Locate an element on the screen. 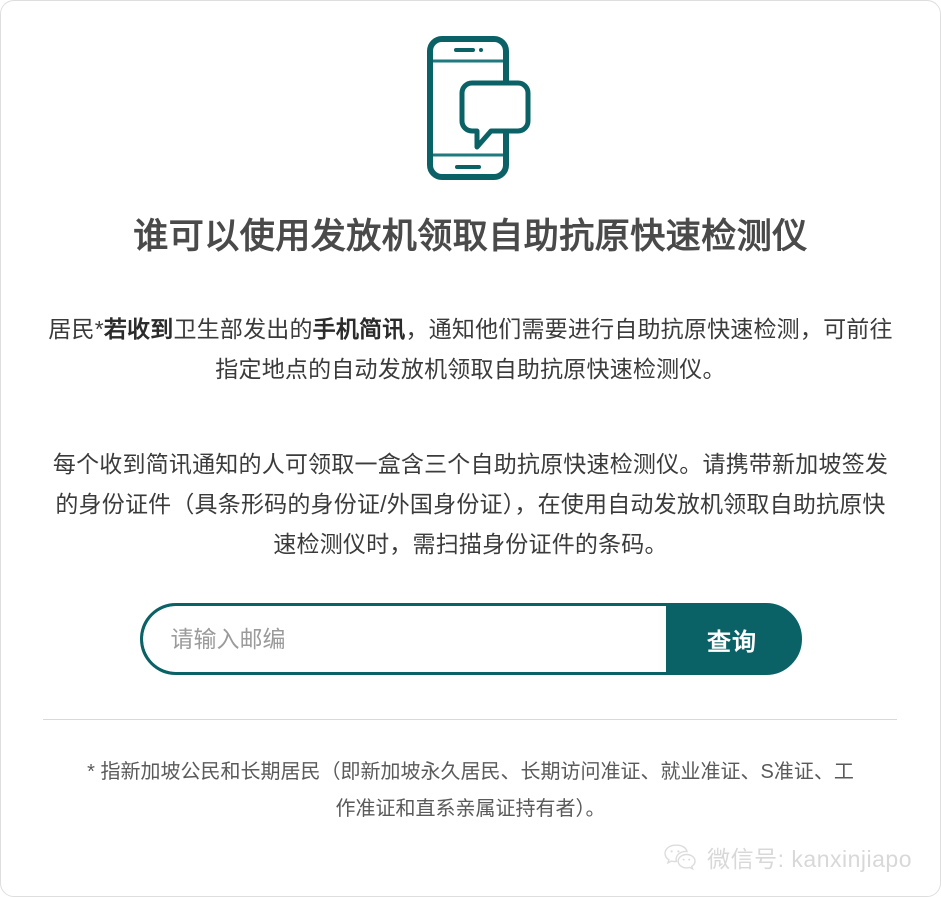 Image resolution: width=941 pixels, height=897 pixels. postal-code-search: 查询 is located at coordinates (470, 639).